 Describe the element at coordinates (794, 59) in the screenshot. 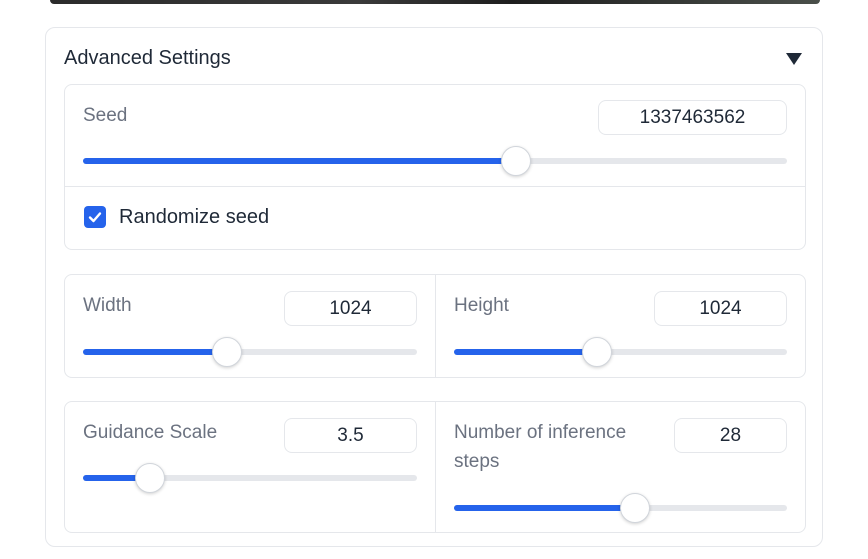

I see `triangle-down-icon` at that location.